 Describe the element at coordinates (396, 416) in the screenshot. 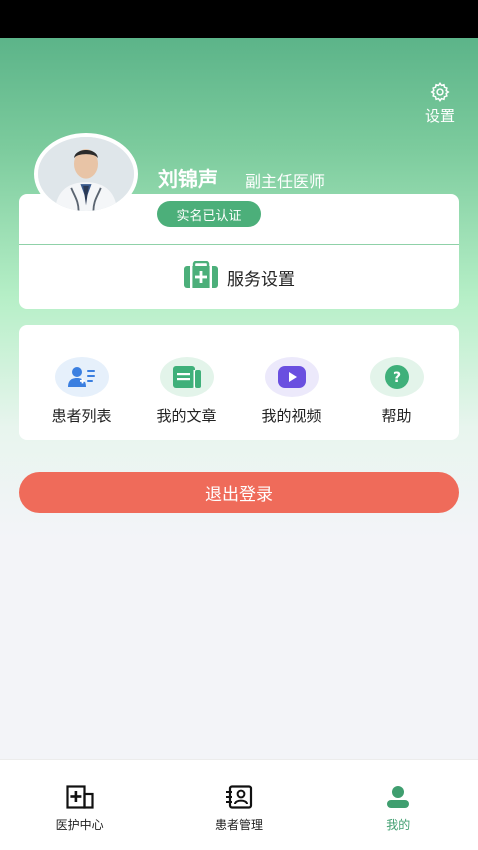

I see `menu-label: 帮助` at that location.